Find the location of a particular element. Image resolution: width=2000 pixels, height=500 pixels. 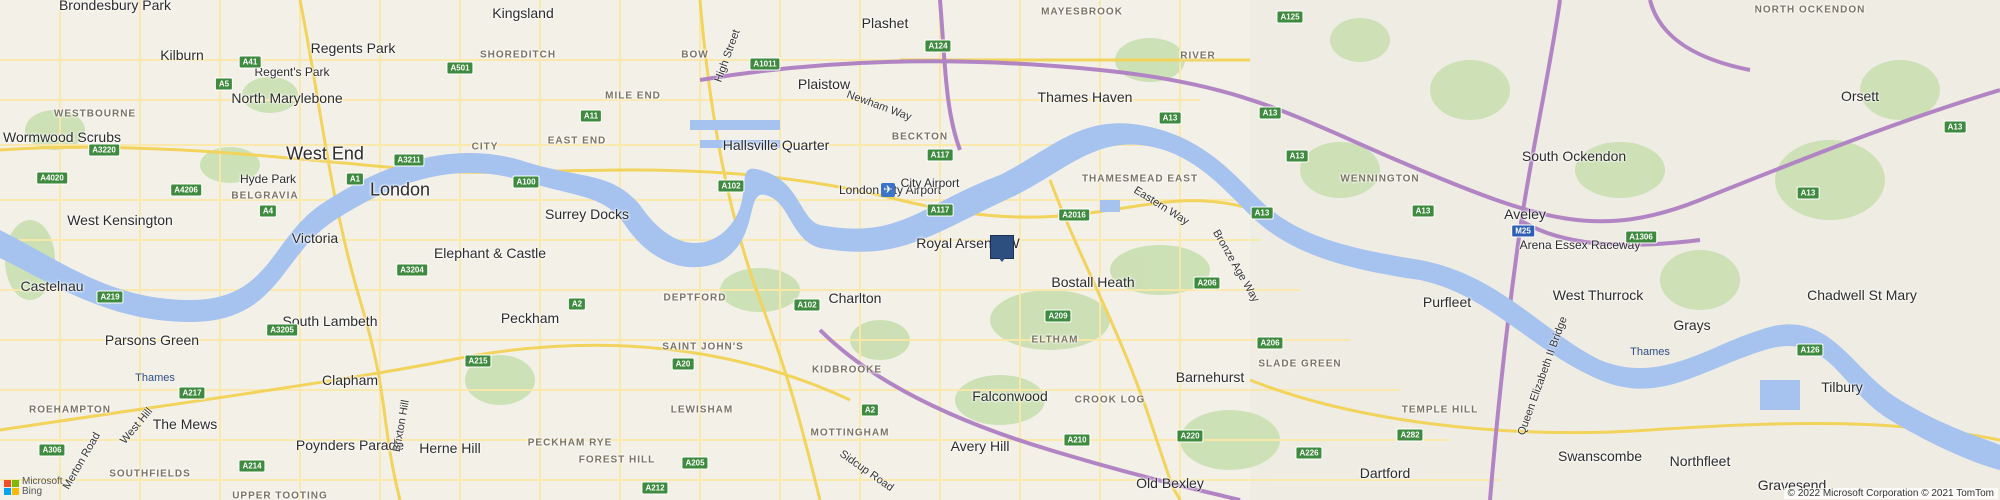

place-label: TEMPLE HILL is located at coordinates (1440, 410).